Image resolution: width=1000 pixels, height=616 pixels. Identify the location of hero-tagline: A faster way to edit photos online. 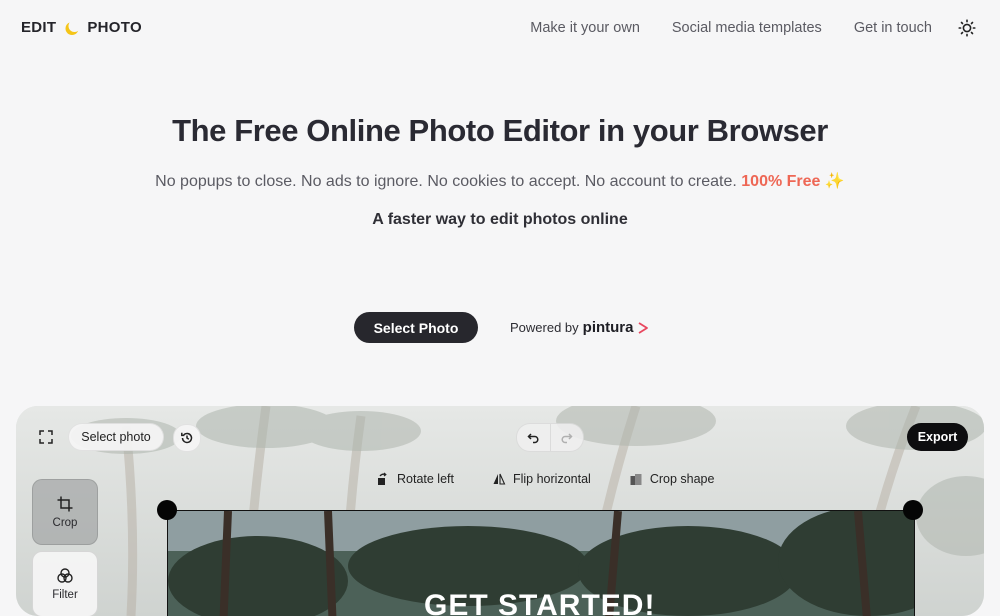
(500, 219).